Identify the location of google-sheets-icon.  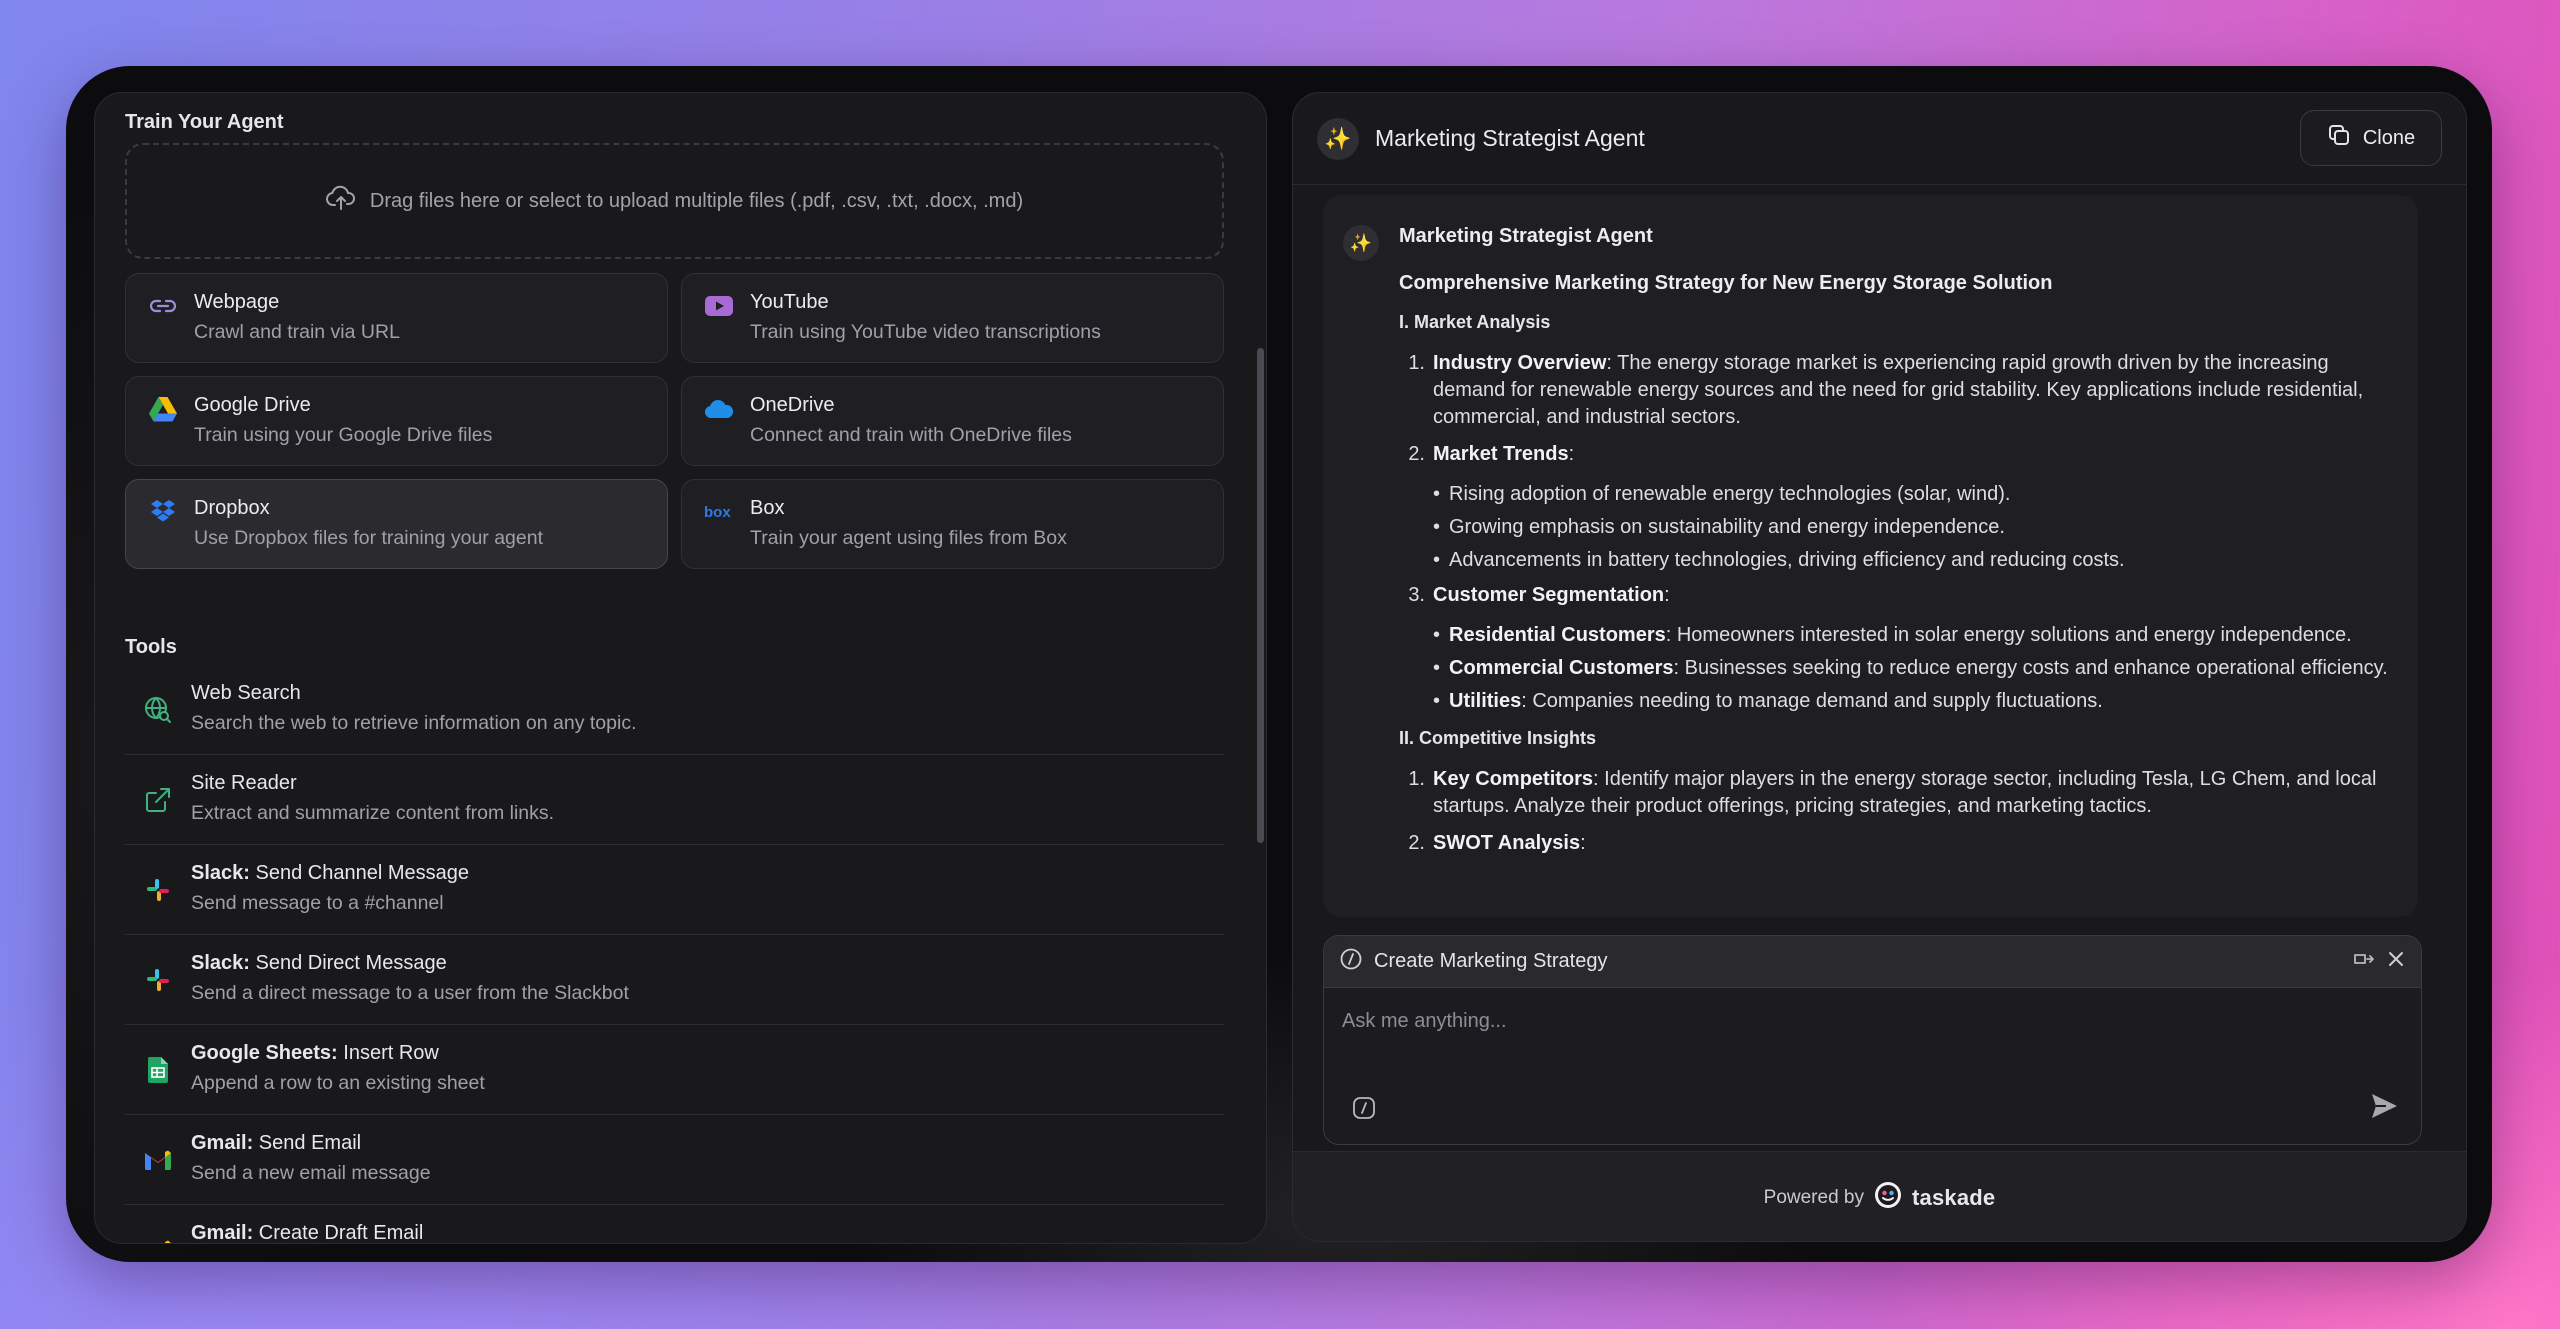
(158, 1070).